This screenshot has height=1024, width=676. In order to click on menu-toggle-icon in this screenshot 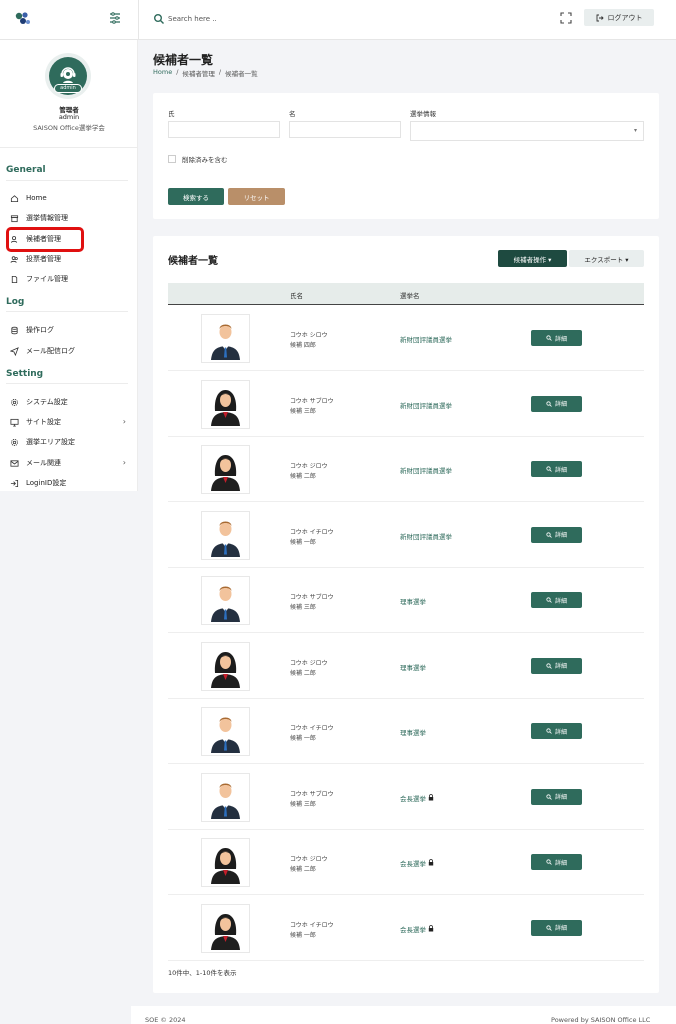, I will do `click(115, 18)`.